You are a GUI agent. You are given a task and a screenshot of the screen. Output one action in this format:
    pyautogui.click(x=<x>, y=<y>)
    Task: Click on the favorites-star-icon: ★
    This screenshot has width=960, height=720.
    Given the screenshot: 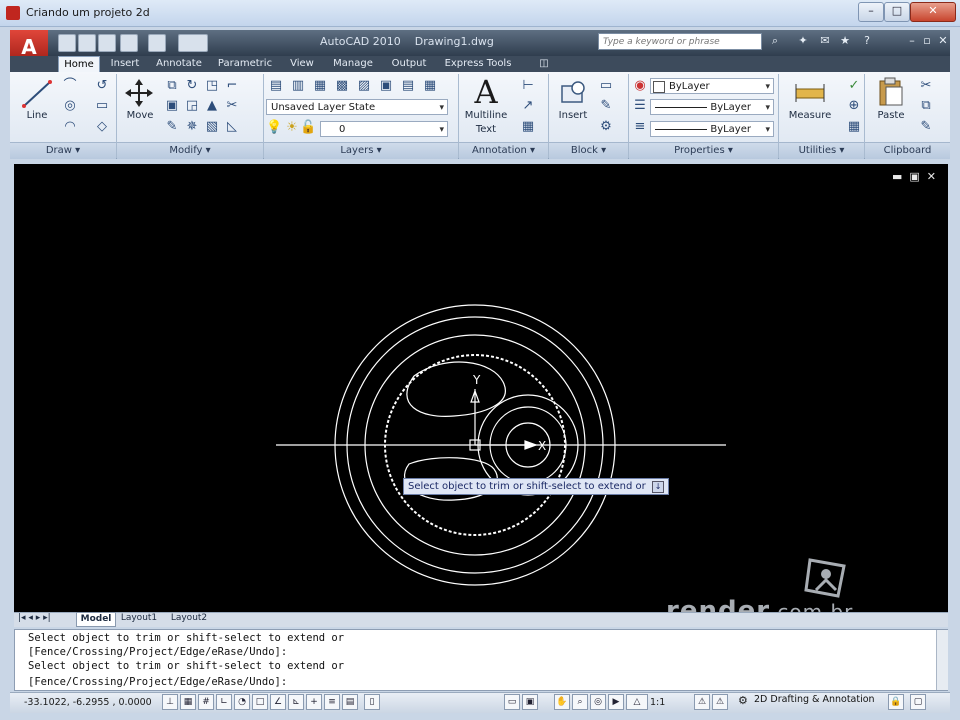 What is the action you would take?
    pyautogui.click(x=845, y=41)
    